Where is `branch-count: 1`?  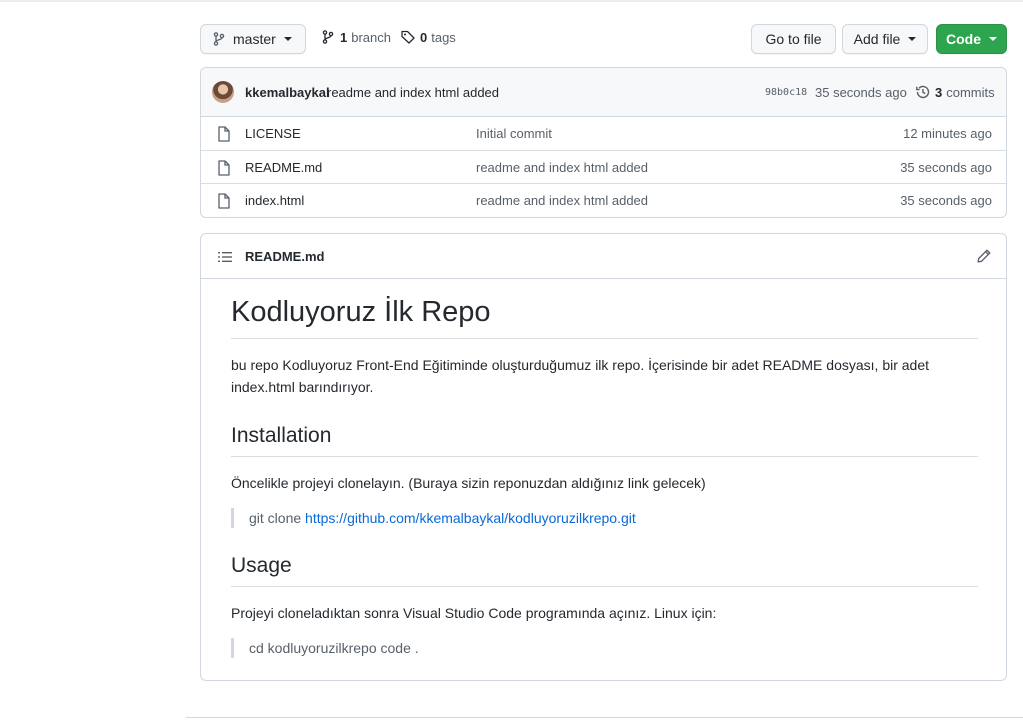 branch-count: 1 is located at coordinates (344, 37).